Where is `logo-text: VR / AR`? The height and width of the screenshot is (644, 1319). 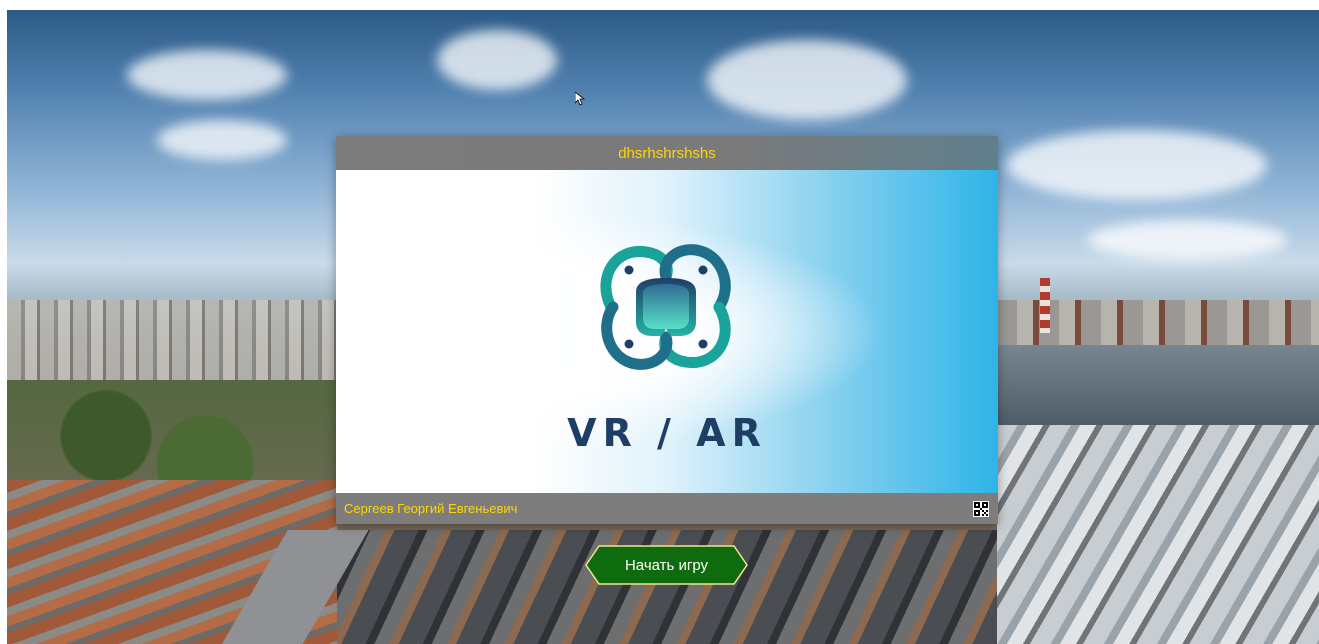
logo-text: VR / AR is located at coordinates (667, 433).